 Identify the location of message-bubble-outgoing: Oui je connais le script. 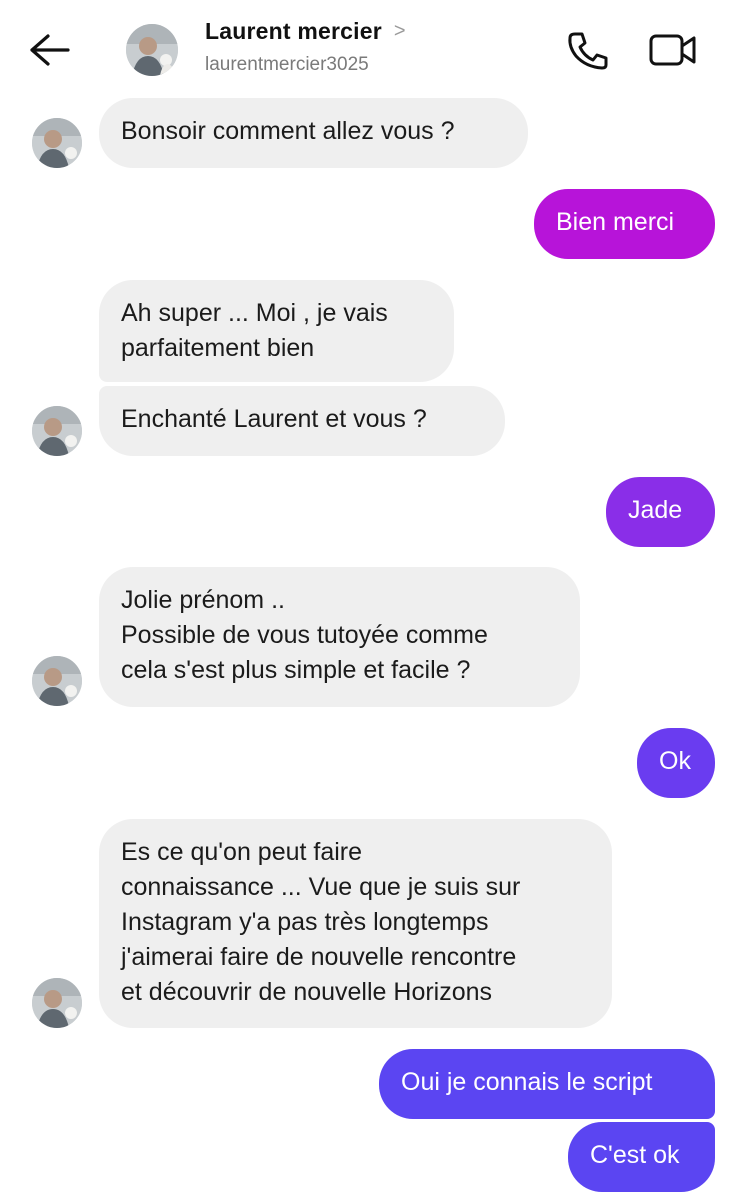
(547, 1084).